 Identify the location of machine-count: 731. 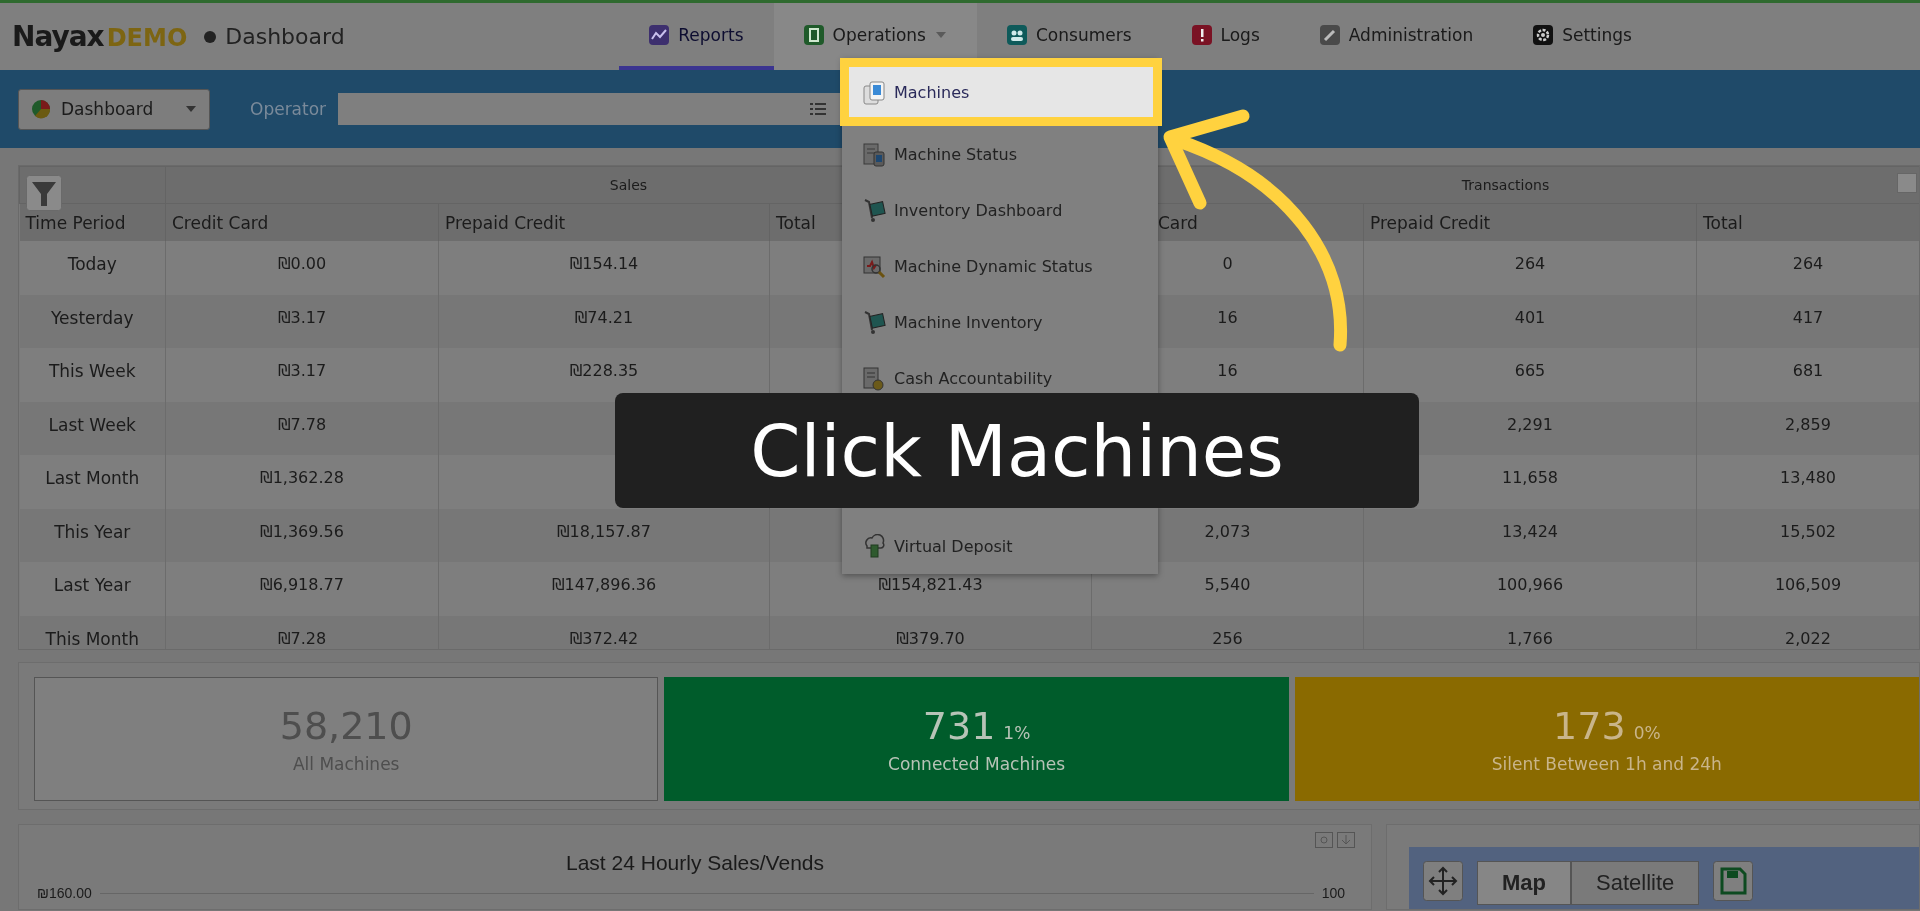
(959, 726).